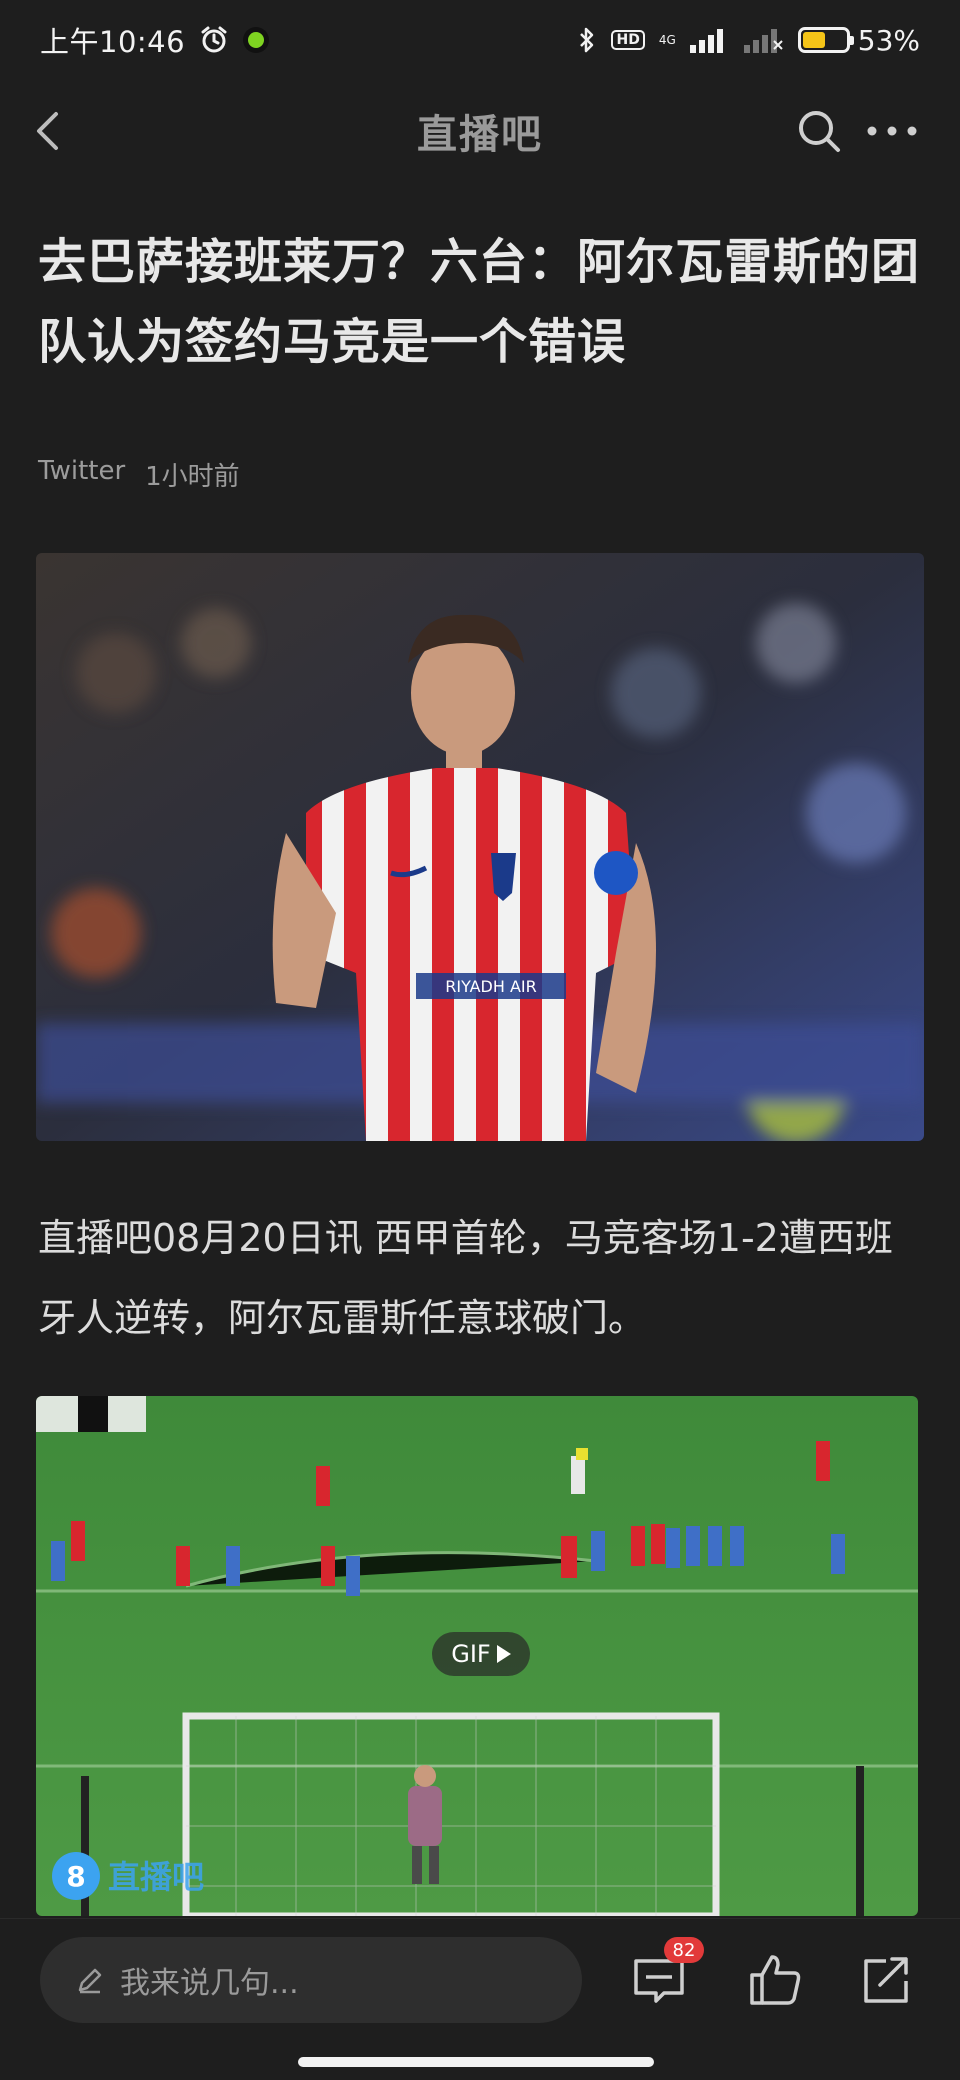 The width and height of the screenshot is (960, 2080). I want to click on back-arrow-icon, so click(51, 131).